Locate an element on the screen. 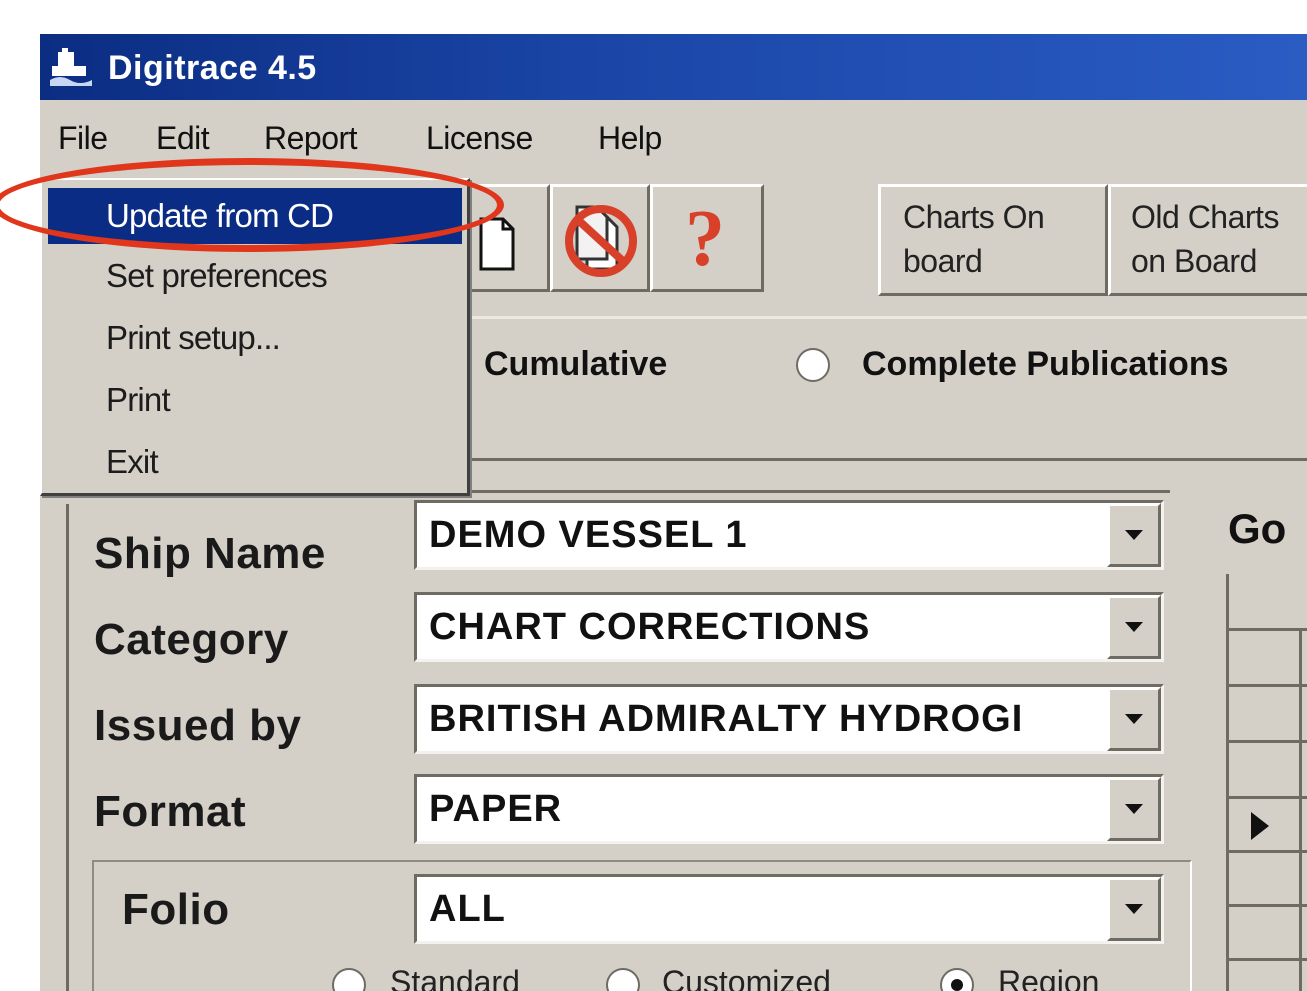  document-icon is located at coordinates (497, 244).